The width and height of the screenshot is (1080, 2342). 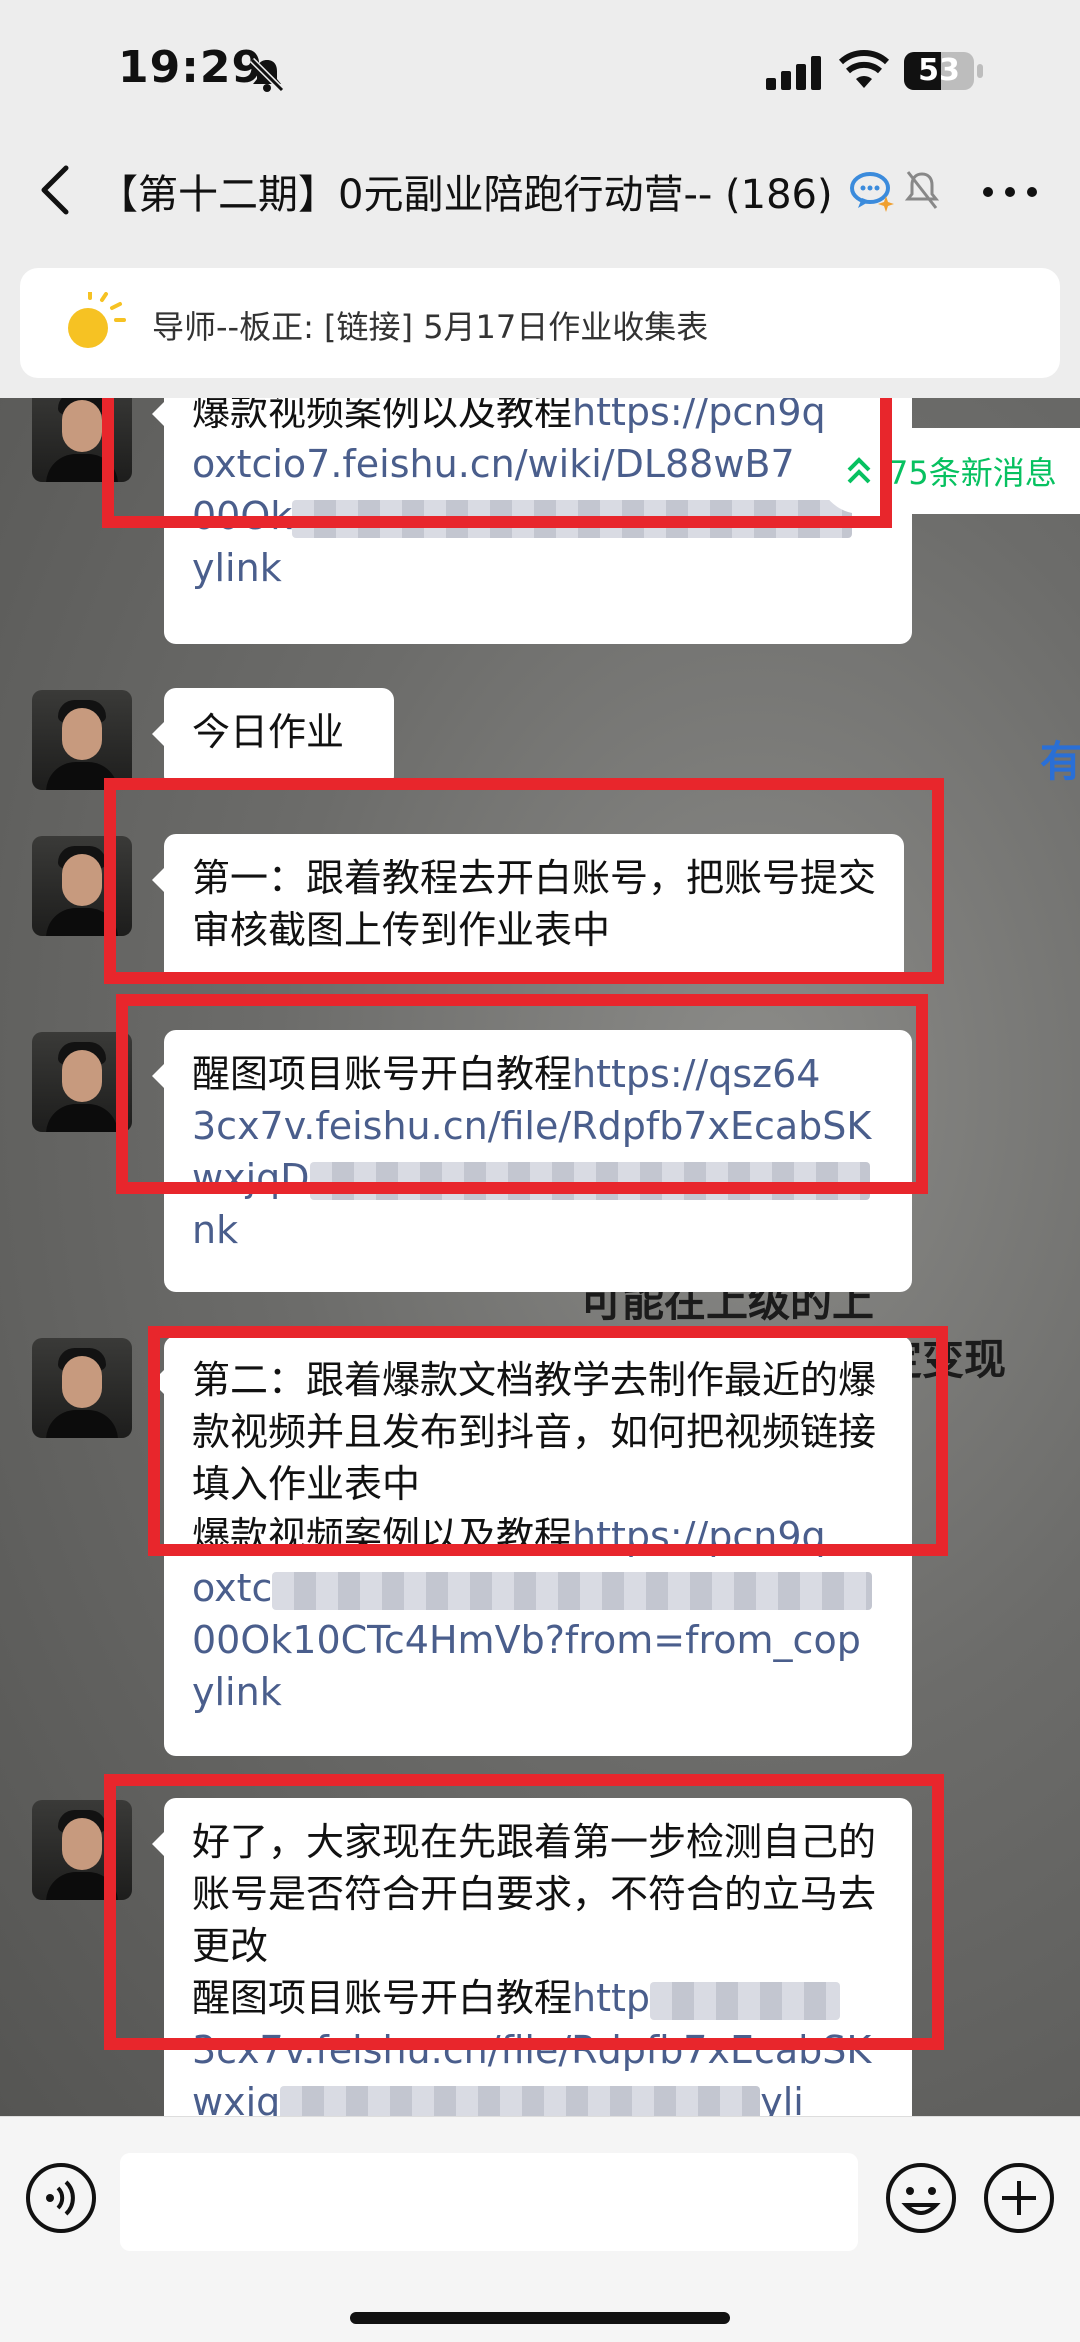 I want to click on sun-icon, so click(x=97, y=320).